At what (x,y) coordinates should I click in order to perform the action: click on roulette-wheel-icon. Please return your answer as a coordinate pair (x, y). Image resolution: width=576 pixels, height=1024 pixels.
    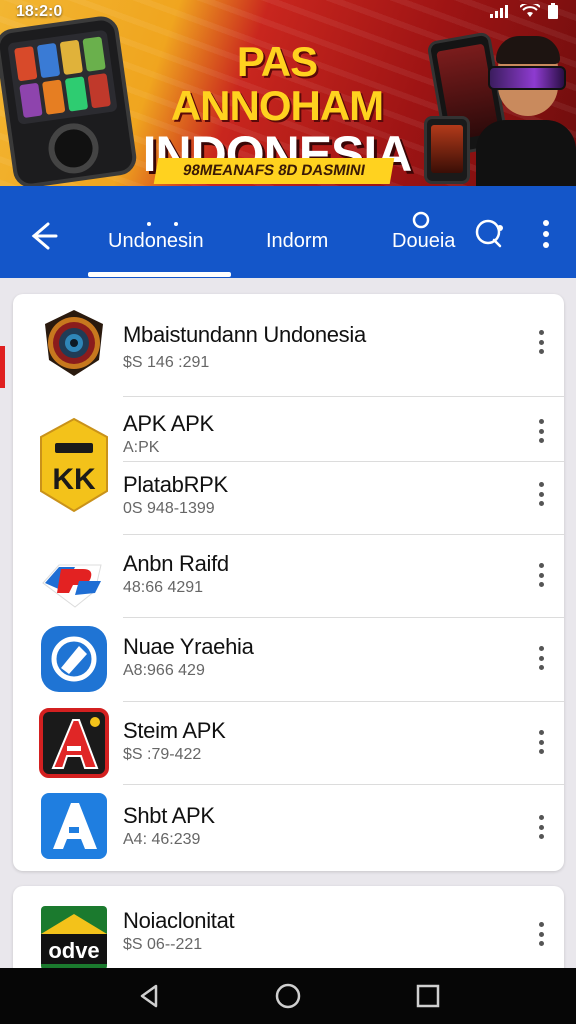
    Looking at the image, I should click on (74, 343).